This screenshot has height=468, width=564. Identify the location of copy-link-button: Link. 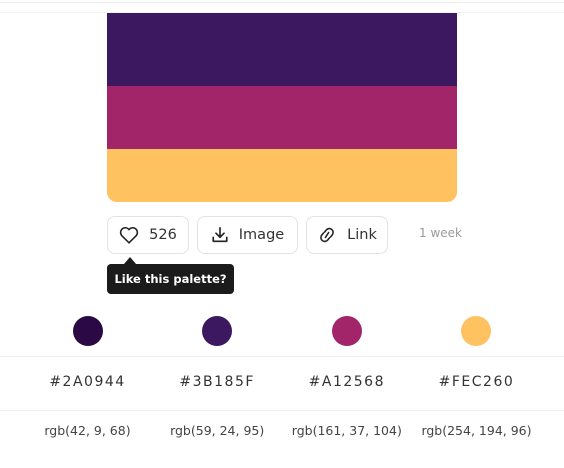
(347, 235).